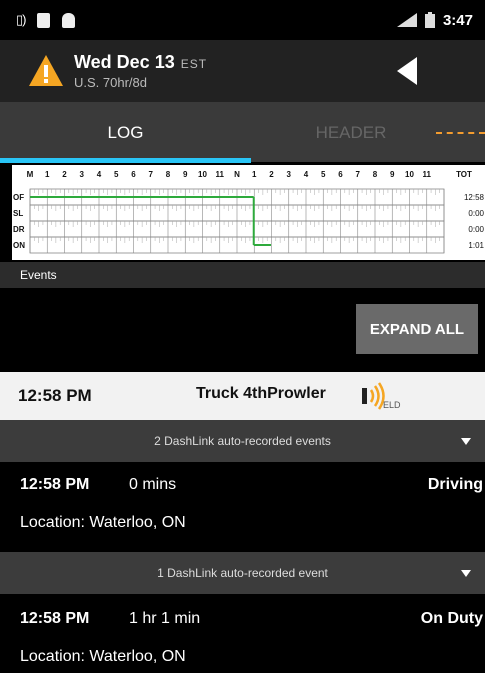  What do you see at coordinates (429, 20) in the screenshot?
I see `battery-icon` at bounding box center [429, 20].